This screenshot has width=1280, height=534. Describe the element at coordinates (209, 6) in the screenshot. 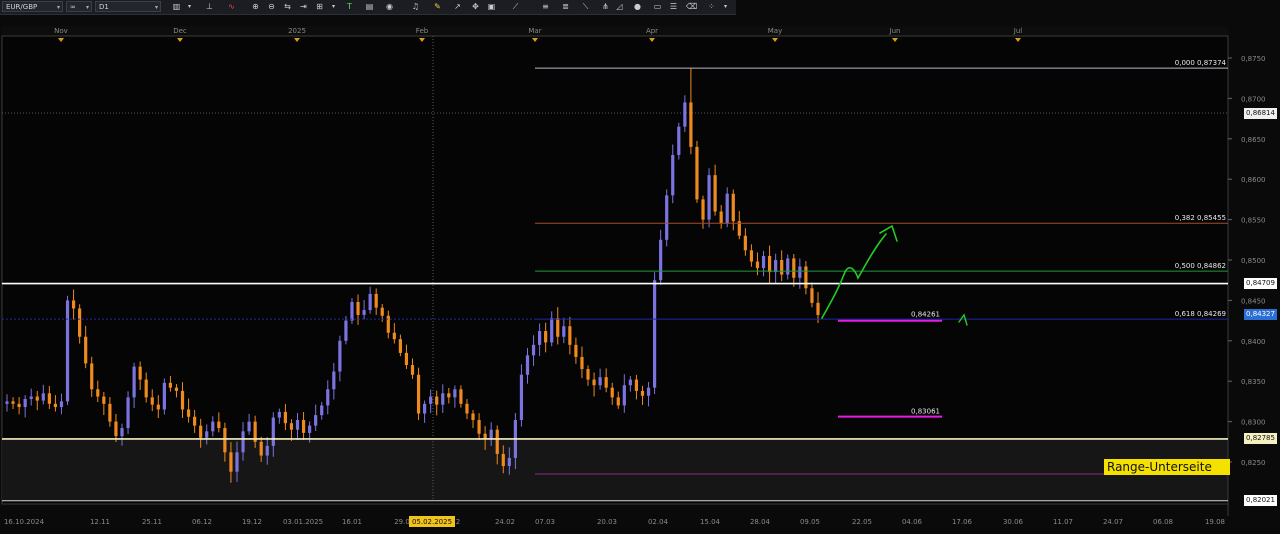

I see `crosshair-icon: ⊥` at that location.